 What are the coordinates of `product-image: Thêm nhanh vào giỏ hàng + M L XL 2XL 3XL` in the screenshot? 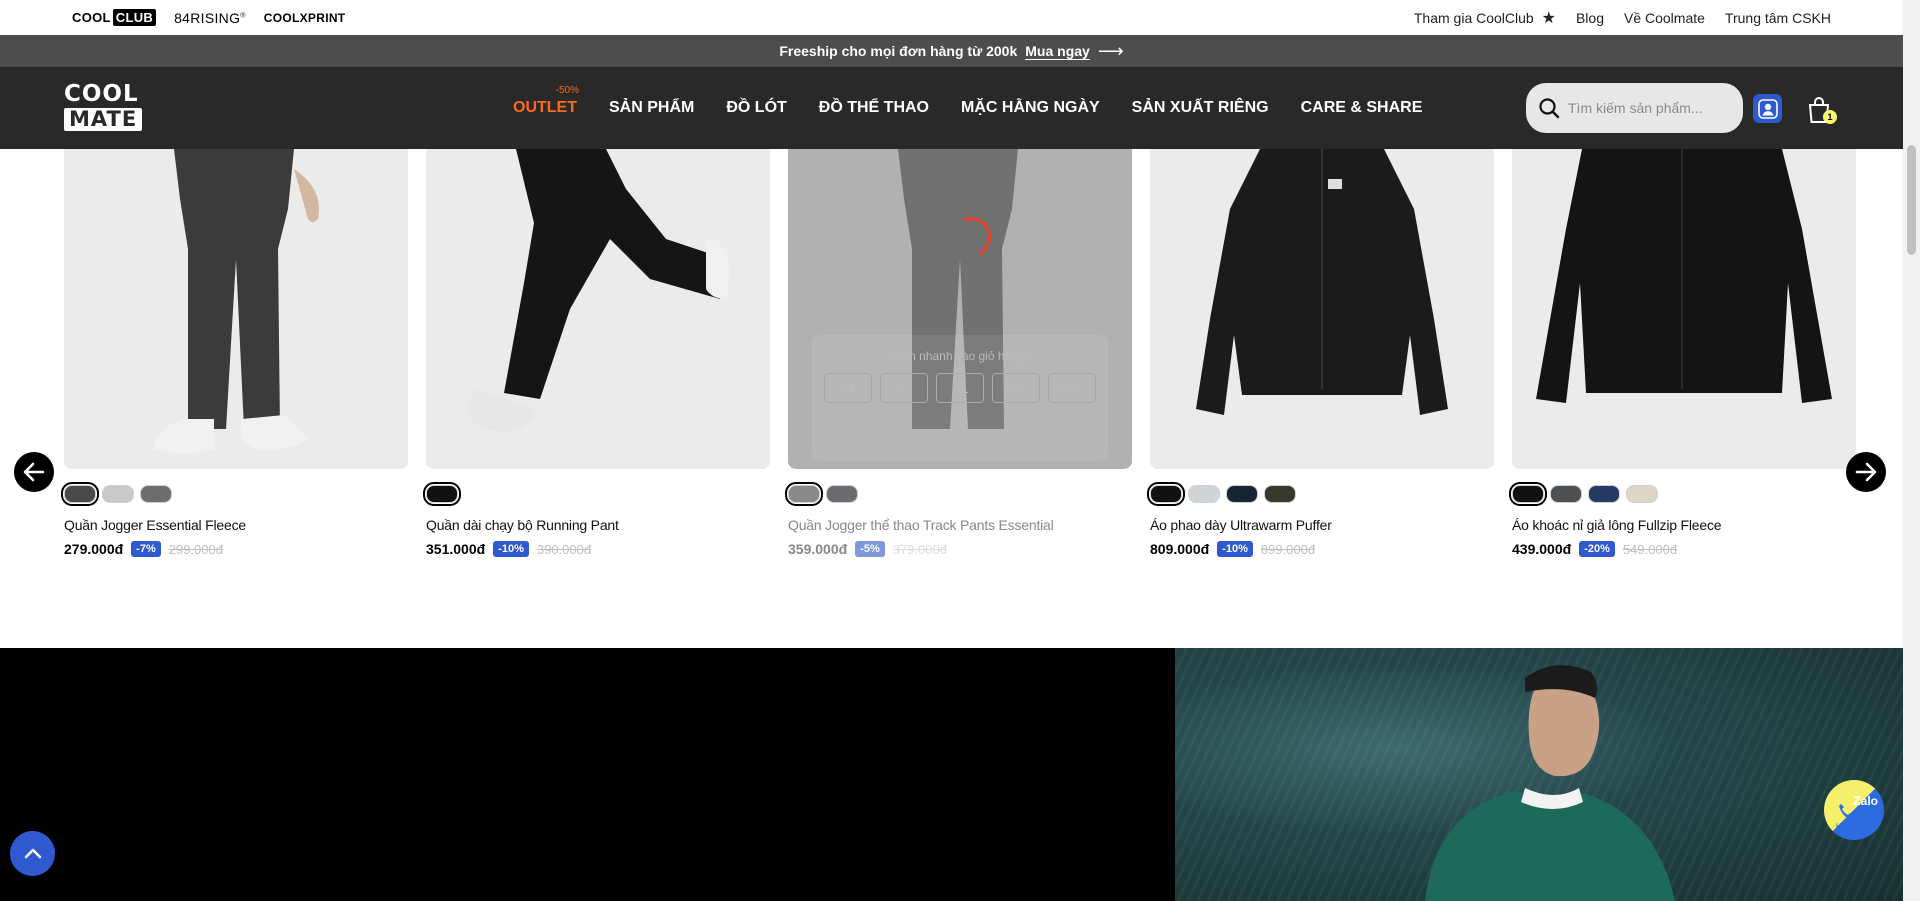 It's located at (960, 309).